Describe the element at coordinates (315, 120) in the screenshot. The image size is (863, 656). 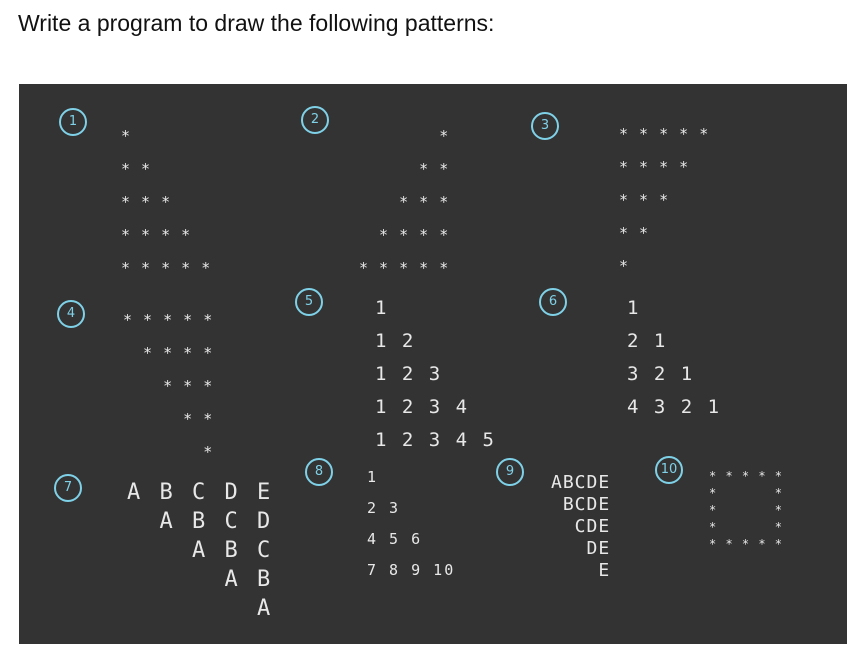
I see `pattern-2-number-badge: 2` at that location.